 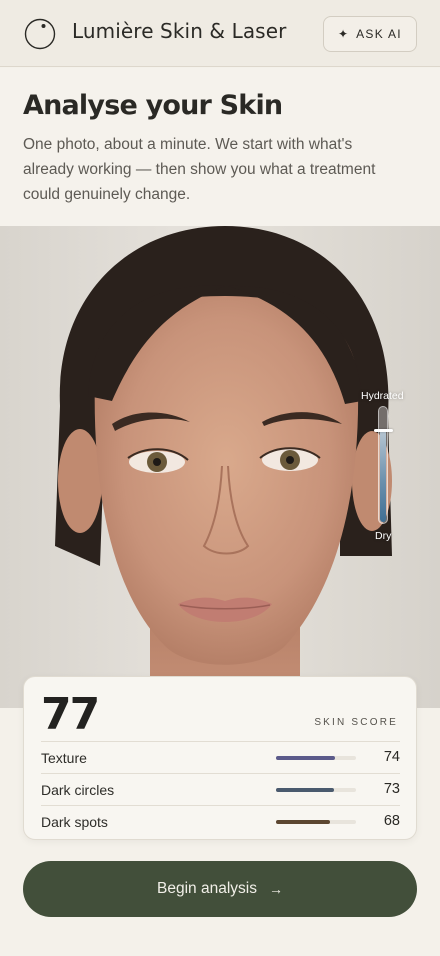 I want to click on hydration-fill, so click(x=383, y=475).